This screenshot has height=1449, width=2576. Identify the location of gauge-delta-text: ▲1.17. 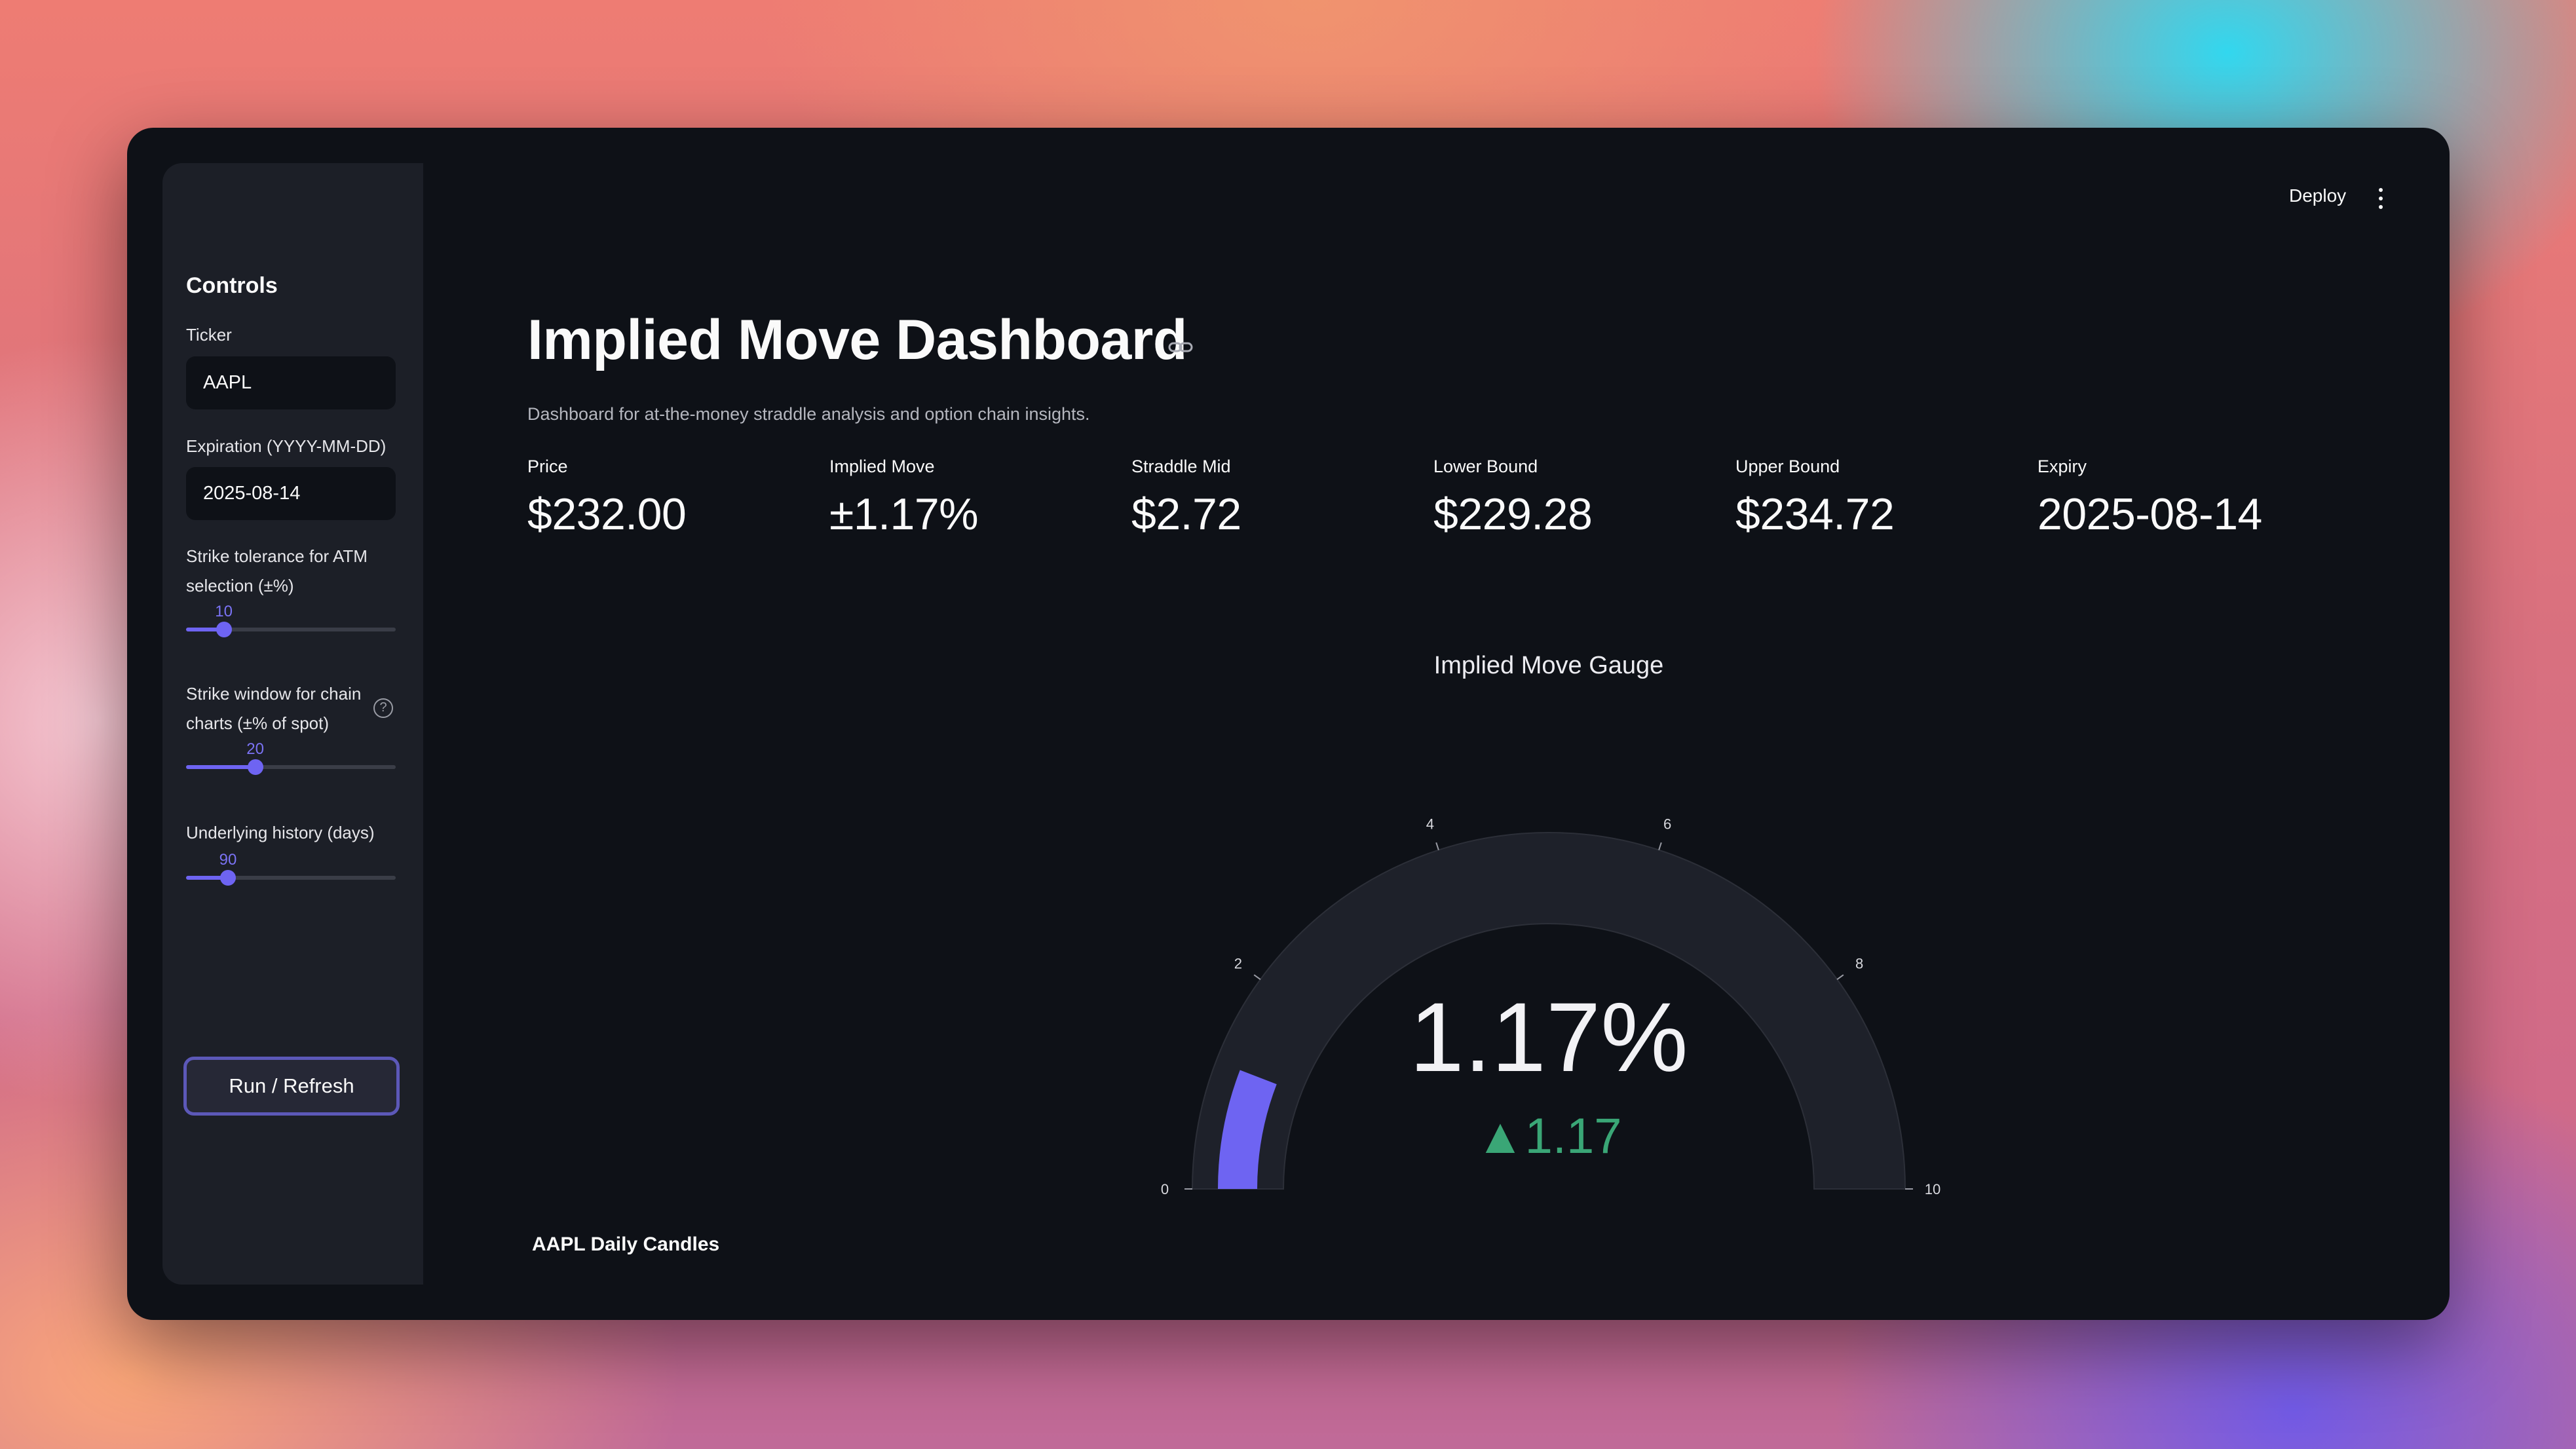
(1548, 1136).